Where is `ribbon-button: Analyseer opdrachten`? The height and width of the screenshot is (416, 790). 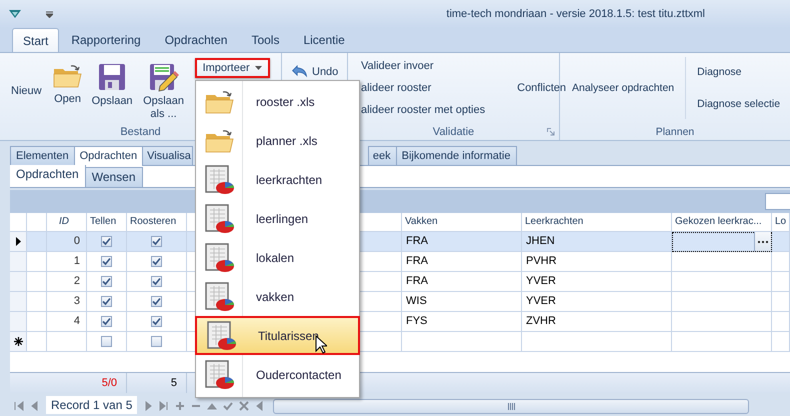
ribbon-button: Analyseer opdrachten is located at coordinates (623, 88).